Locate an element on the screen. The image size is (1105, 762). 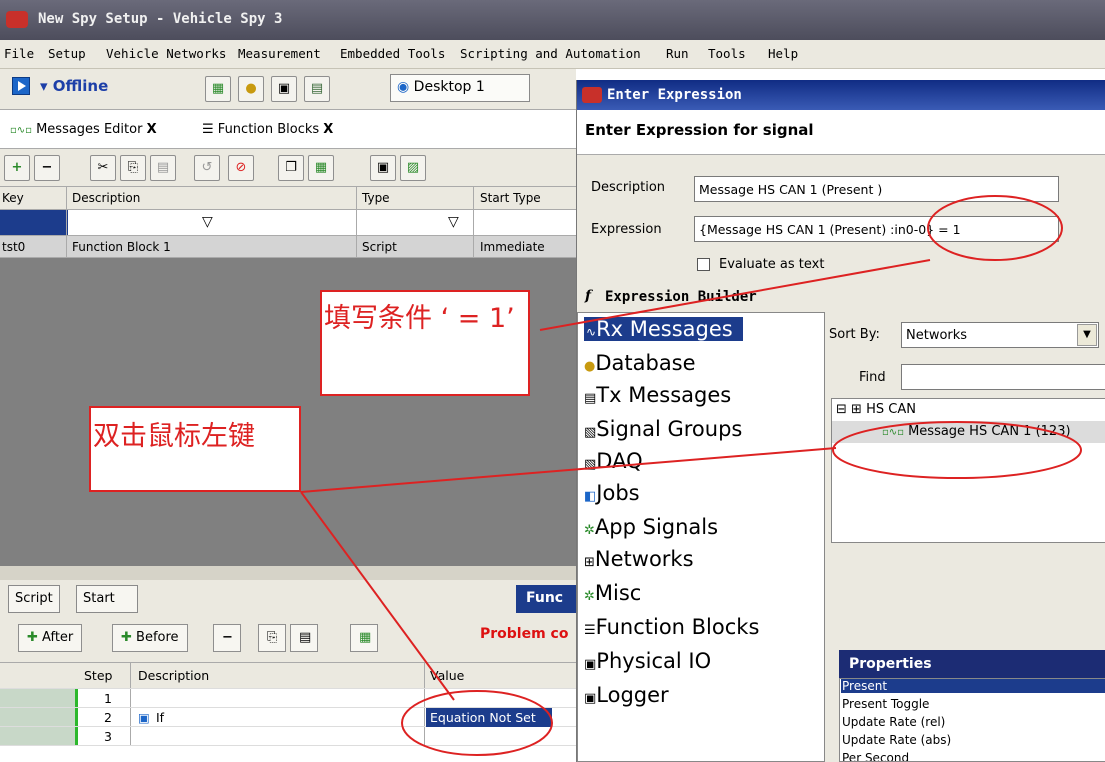
message-highlight-circle is located at coordinates (957, 450).